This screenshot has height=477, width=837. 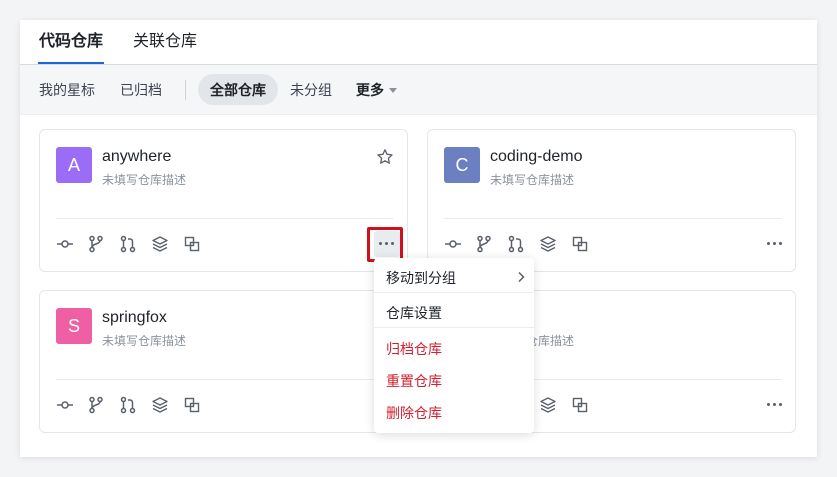 I want to click on repo-avatar: A, so click(x=74, y=165).